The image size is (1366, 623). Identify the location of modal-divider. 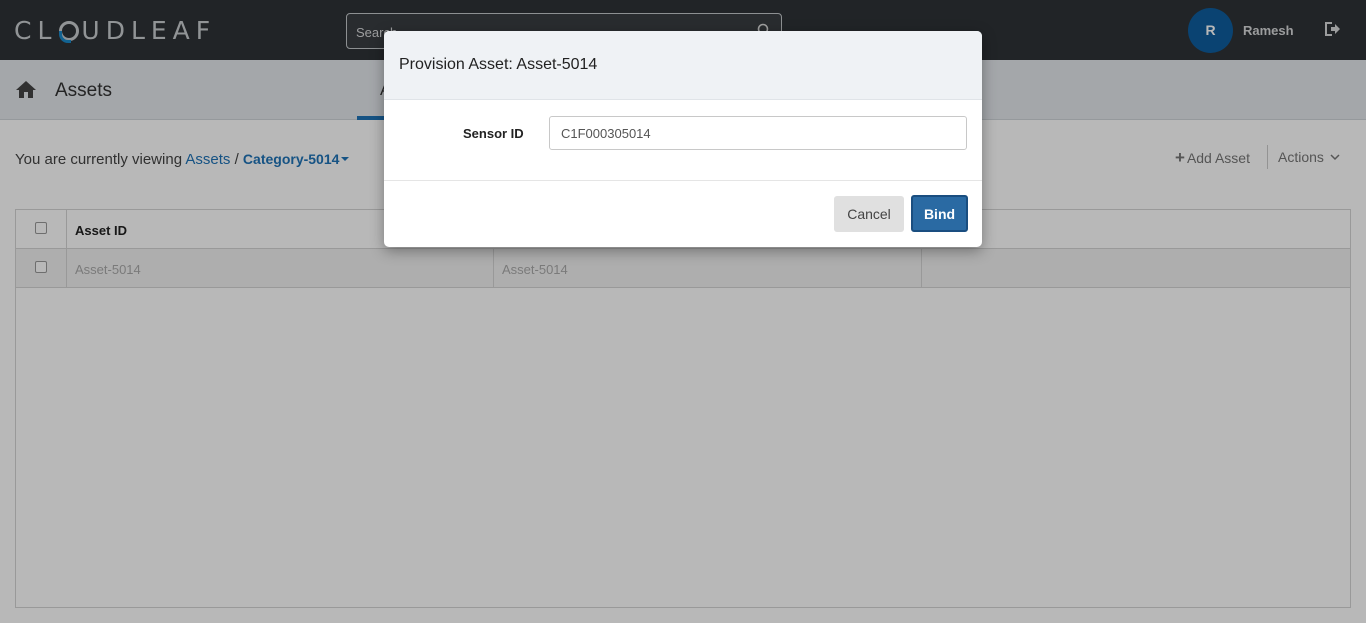
(683, 180).